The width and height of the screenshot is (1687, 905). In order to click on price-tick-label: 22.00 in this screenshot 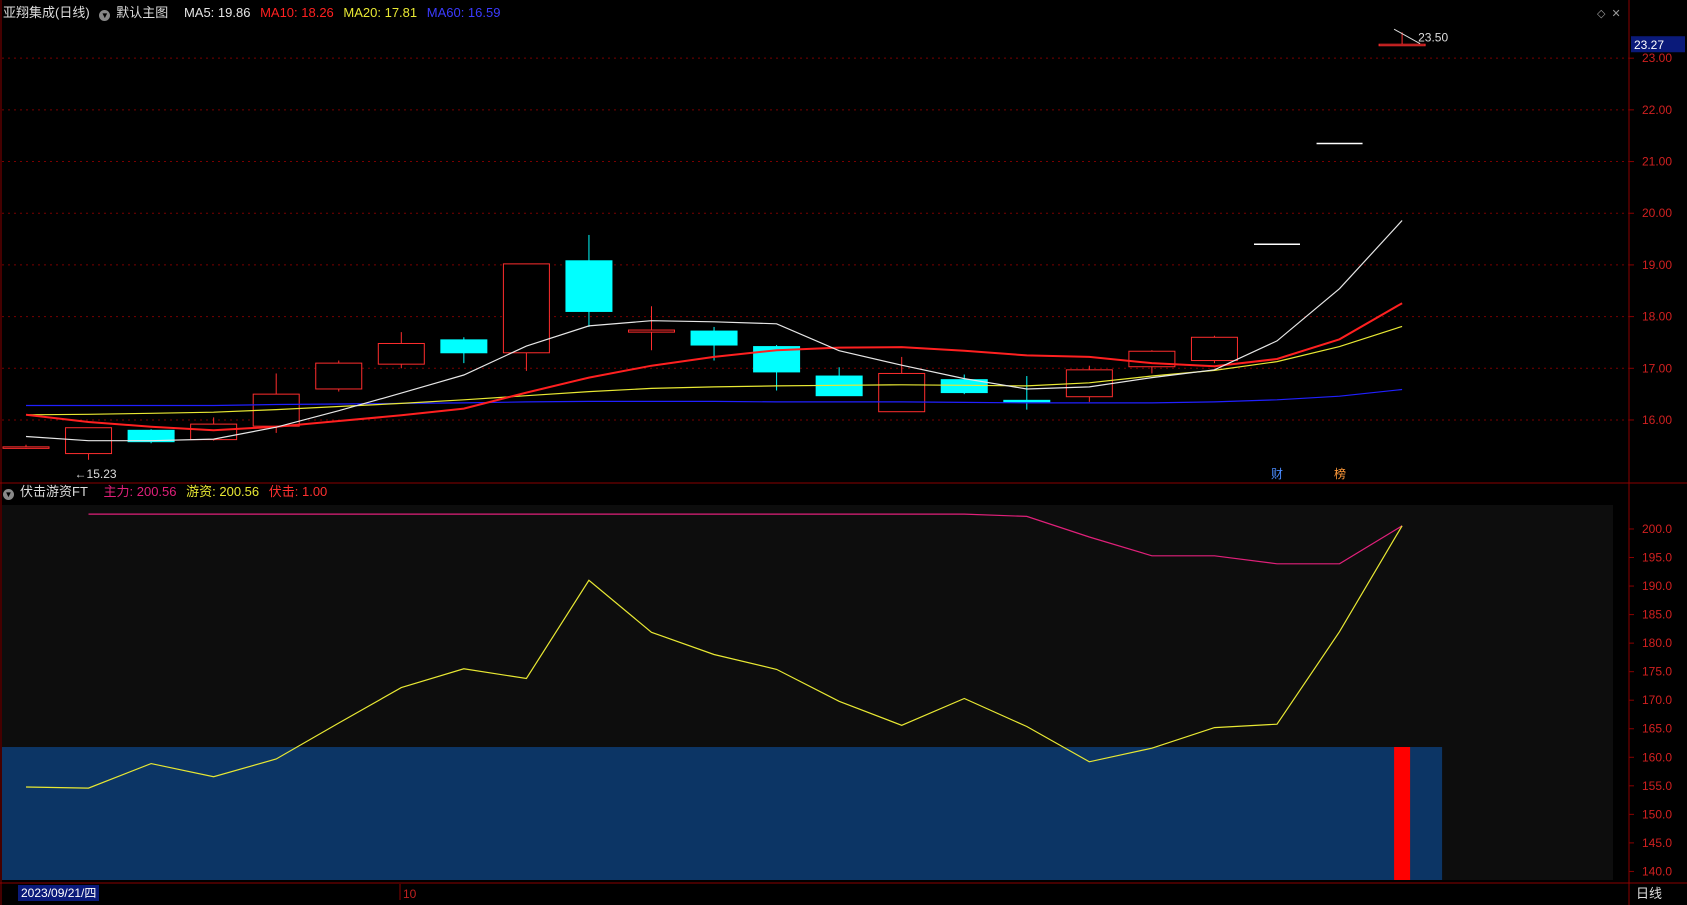, I will do `click(1657, 110)`.